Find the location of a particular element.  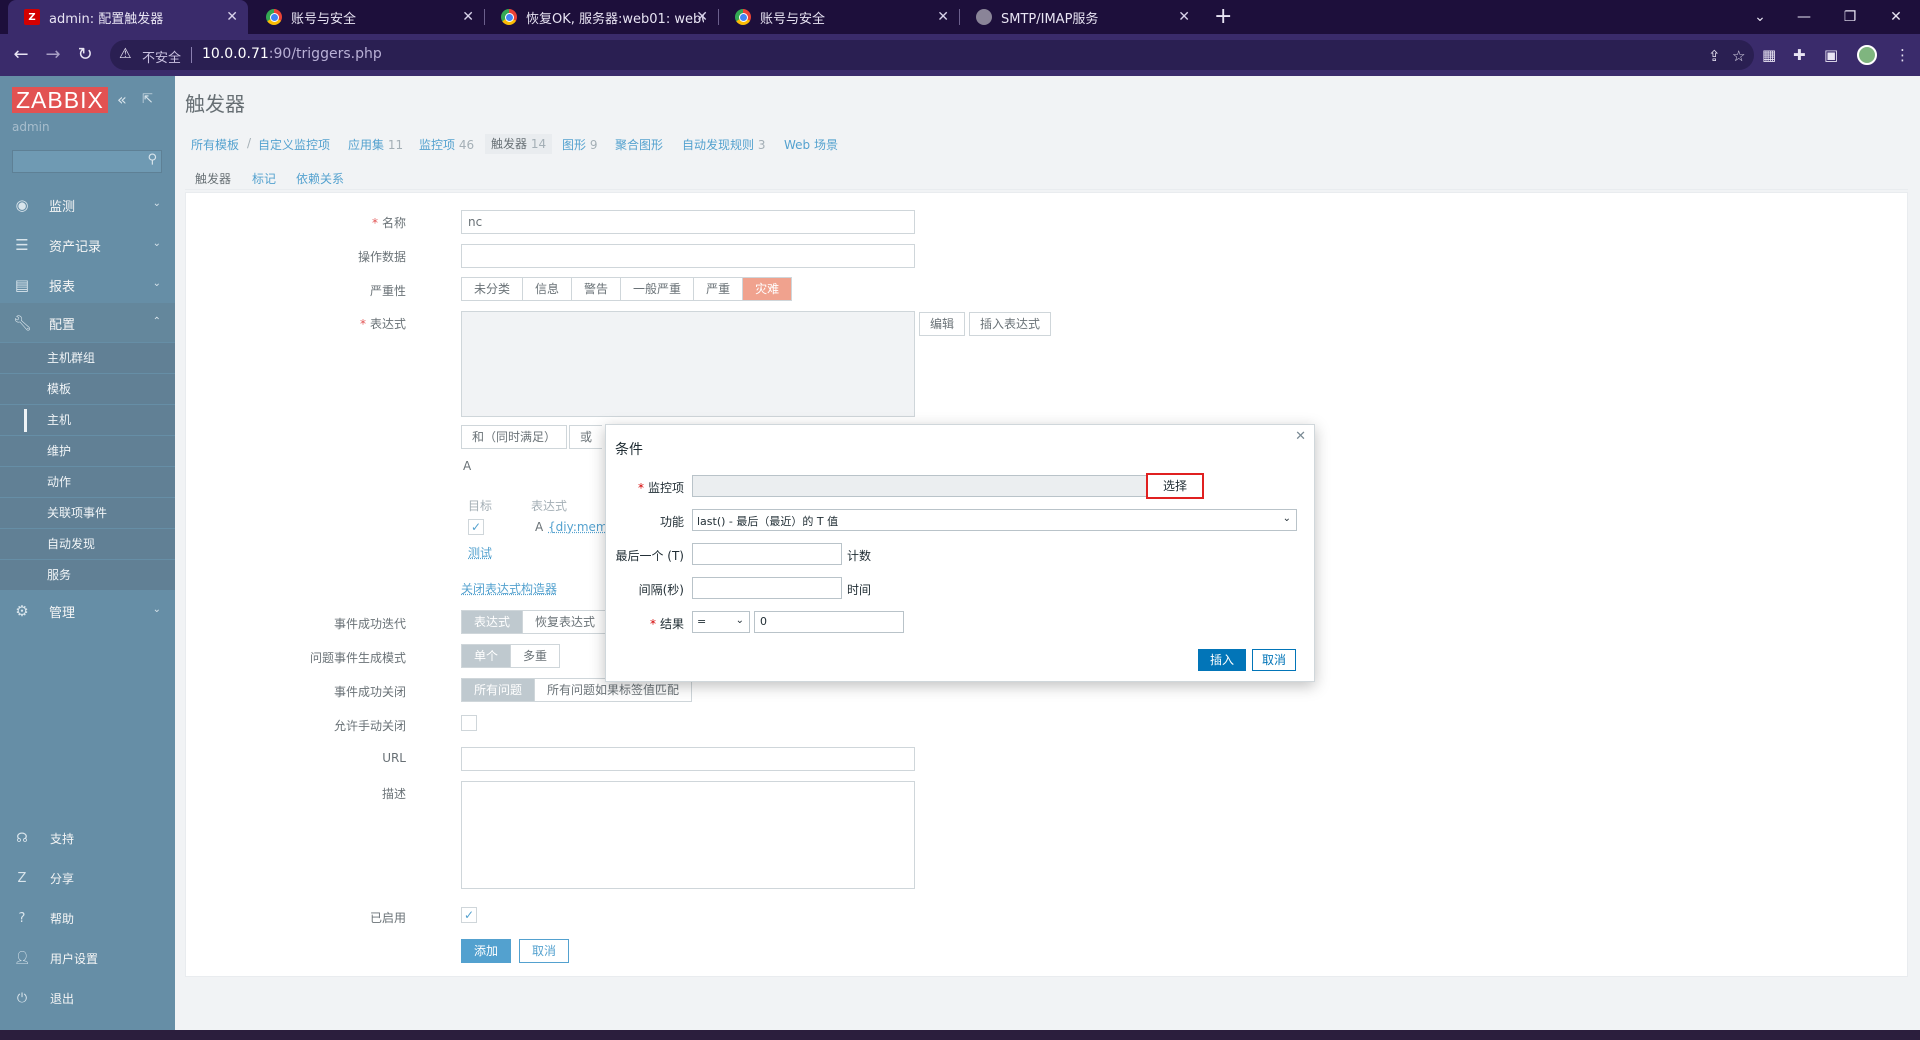

share-page-icon: ⇪ is located at coordinates (1714, 56).